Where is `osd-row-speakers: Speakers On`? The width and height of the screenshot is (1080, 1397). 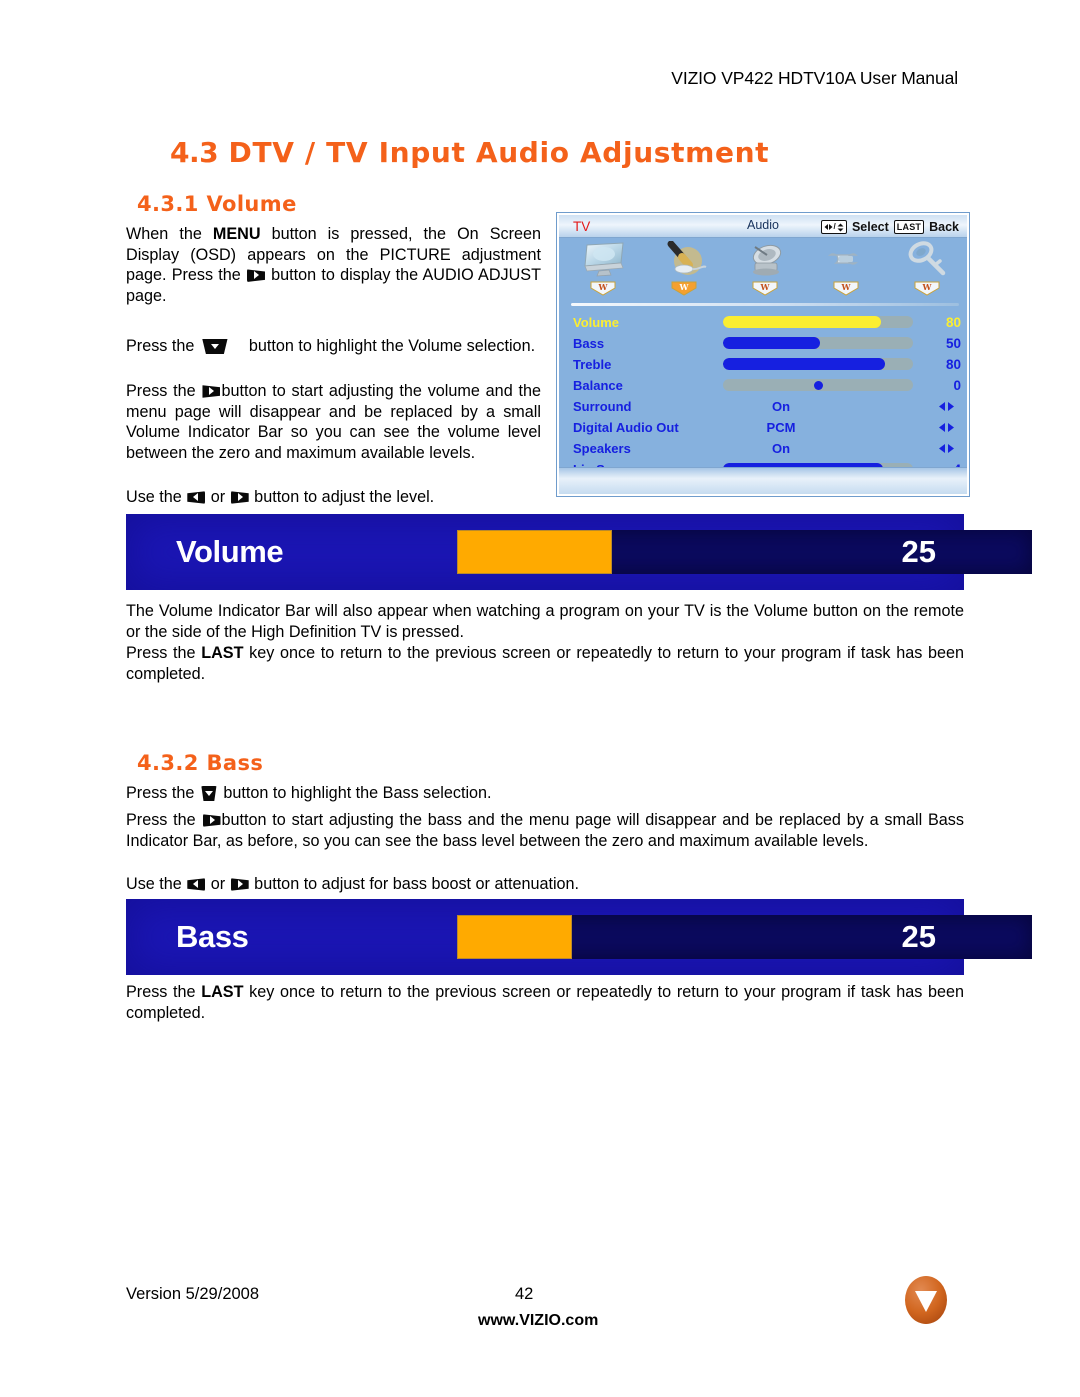
osd-row-speakers: Speakers On is located at coordinates (766, 448).